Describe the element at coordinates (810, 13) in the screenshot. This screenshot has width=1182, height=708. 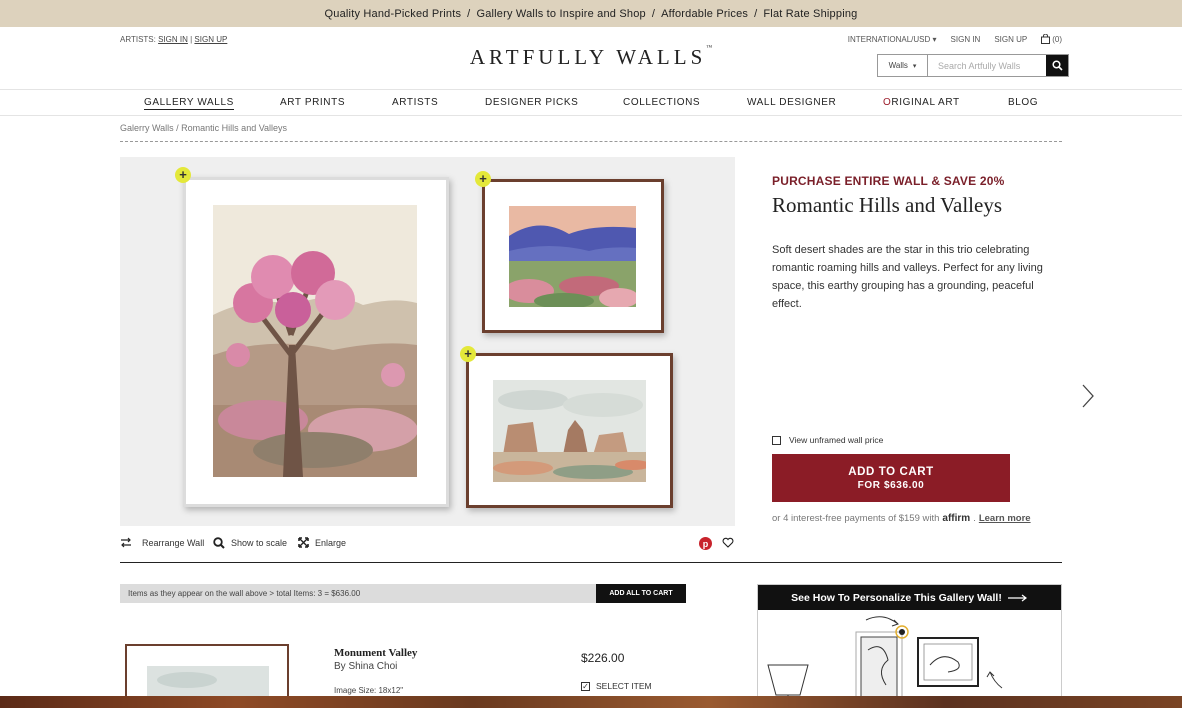
I see `promo-item: Flat Rate Shipping` at that location.